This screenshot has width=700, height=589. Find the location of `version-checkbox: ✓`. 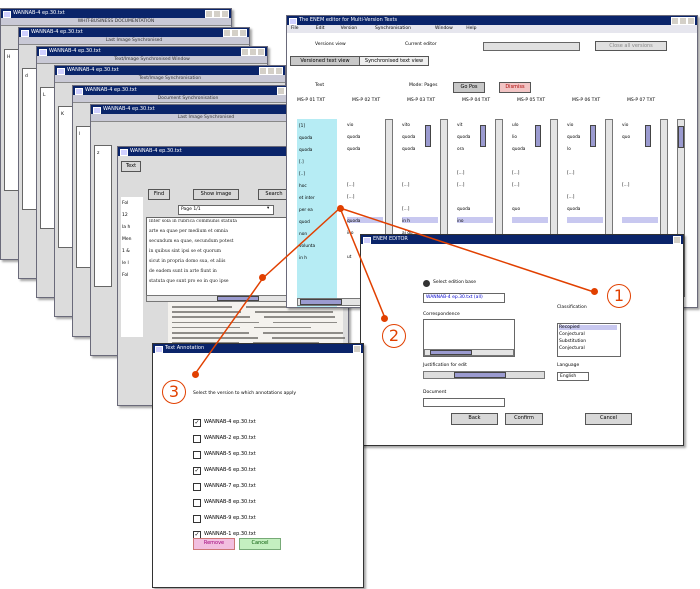

version-checkbox: ✓ is located at coordinates (197, 471).